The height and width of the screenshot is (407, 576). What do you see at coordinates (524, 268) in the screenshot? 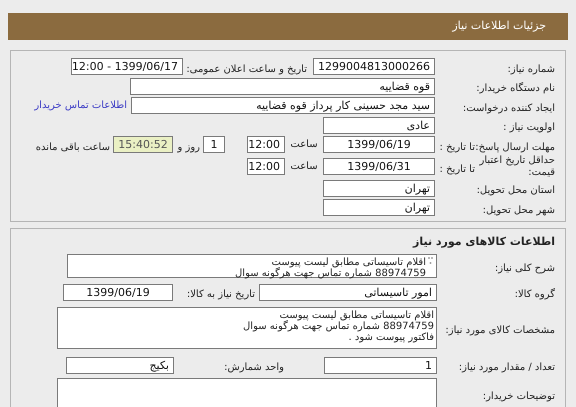
I see `field-label: شرح کلی نیاز:` at bounding box center [524, 268].